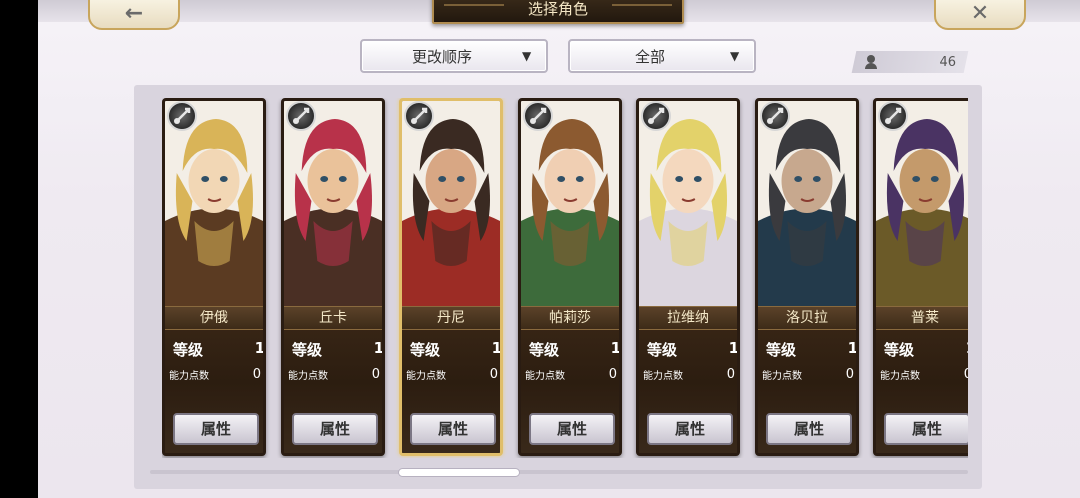 Image resolution: width=1080 pixels, height=498 pixels. Describe the element at coordinates (688, 318) in the screenshot. I see `character-name: 拉维纳` at that location.